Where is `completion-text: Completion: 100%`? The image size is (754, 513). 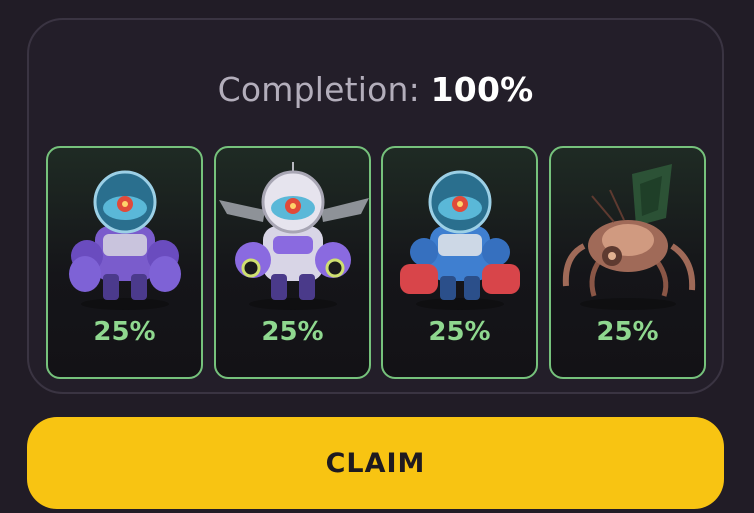 completion-text: Completion: 100% is located at coordinates (375, 89).